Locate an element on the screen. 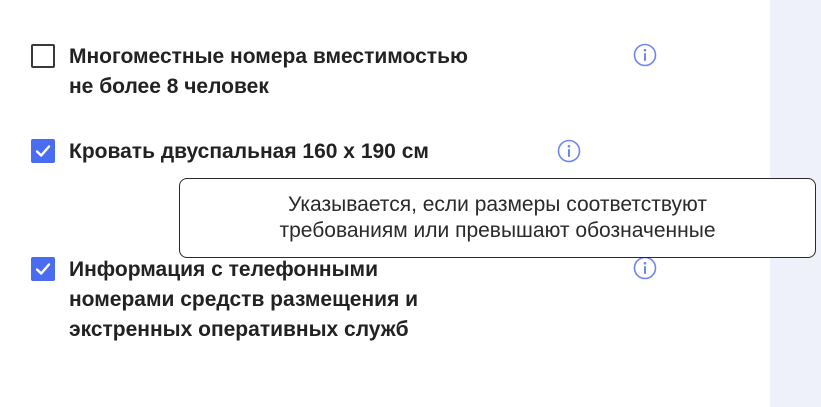 The height and width of the screenshot is (407, 821). tooltip-line: Указывается, если размеры соответствуют is located at coordinates (497, 204).